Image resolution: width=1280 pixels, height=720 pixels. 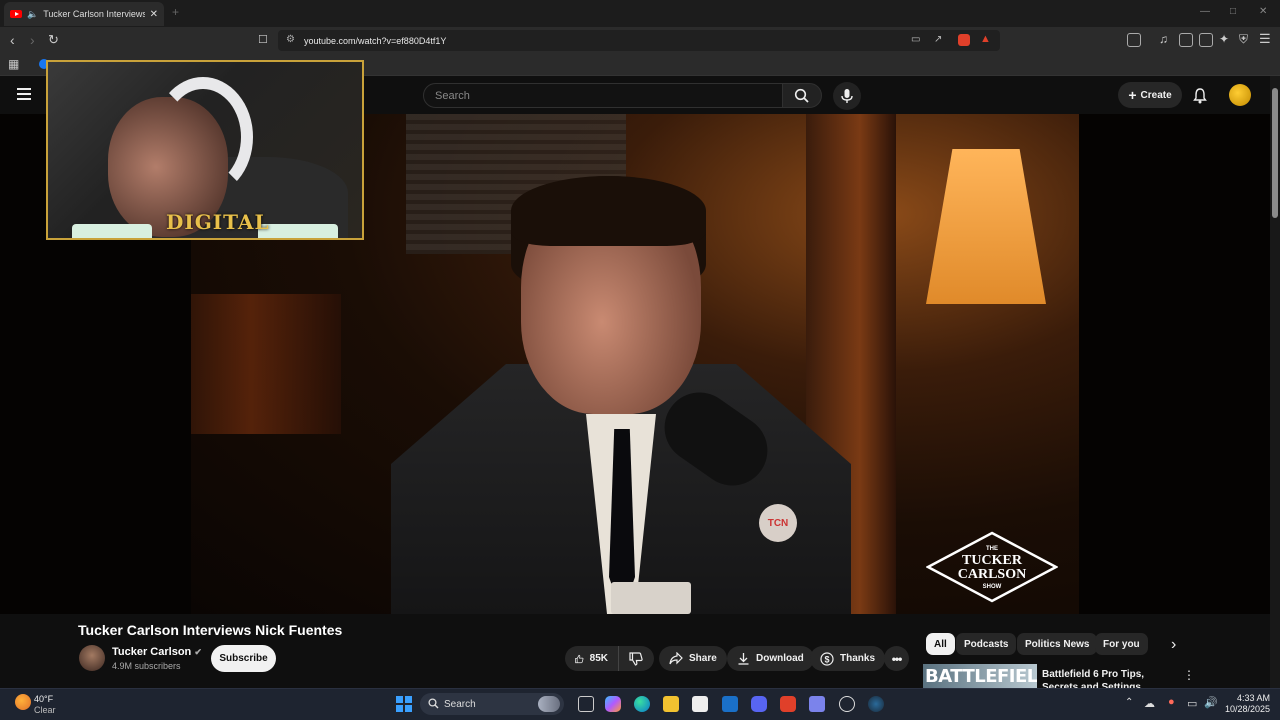 I want to click on maximize-icon: □, so click(x=1233, y=11).